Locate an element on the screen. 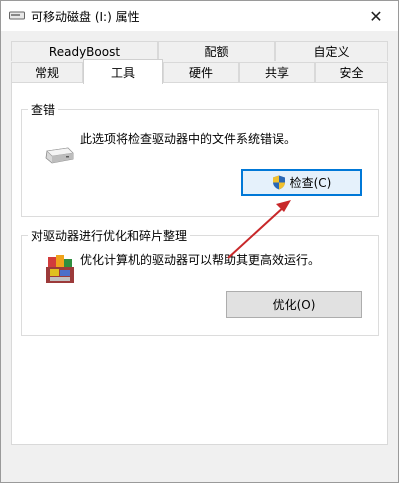  close-button: ✕ is located at coordinates (376, 16).